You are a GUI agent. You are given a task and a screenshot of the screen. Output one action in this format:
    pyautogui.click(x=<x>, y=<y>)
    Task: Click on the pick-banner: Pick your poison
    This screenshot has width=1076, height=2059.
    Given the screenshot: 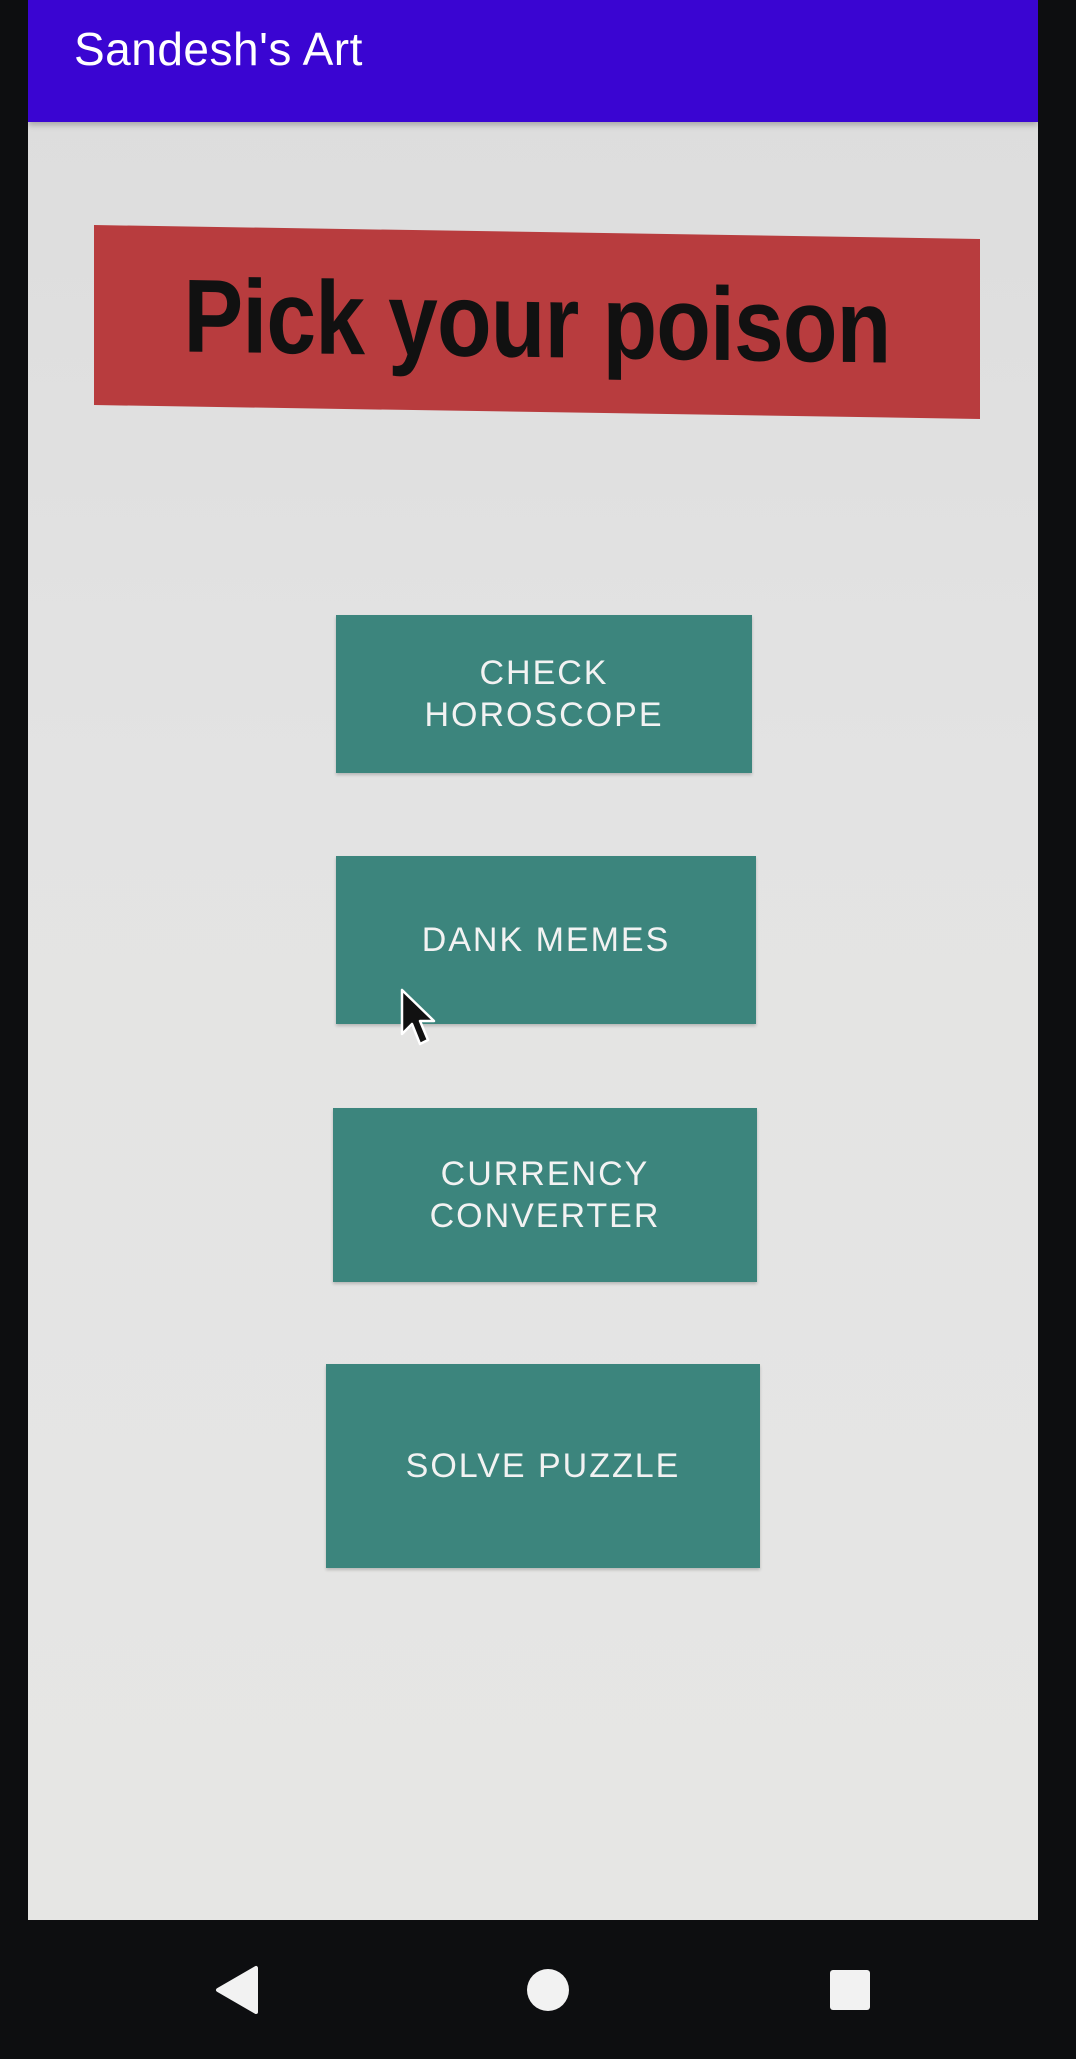 What is the action you would take?
    pyautogui.click(x=537, y=322)
    